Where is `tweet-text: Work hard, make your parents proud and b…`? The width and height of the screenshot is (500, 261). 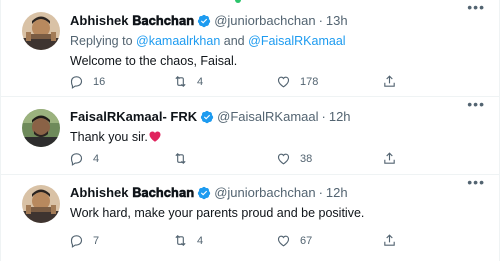 tweet-text: Work hard, make your parents proud and b… is located at coordinates (217, 213).